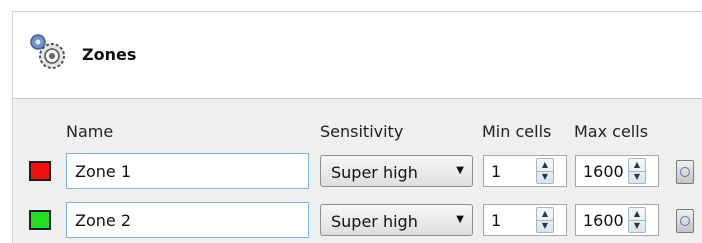 This screenshot has width=702, height=243. I want to click on column-header-name: Name, so click(90, 131).